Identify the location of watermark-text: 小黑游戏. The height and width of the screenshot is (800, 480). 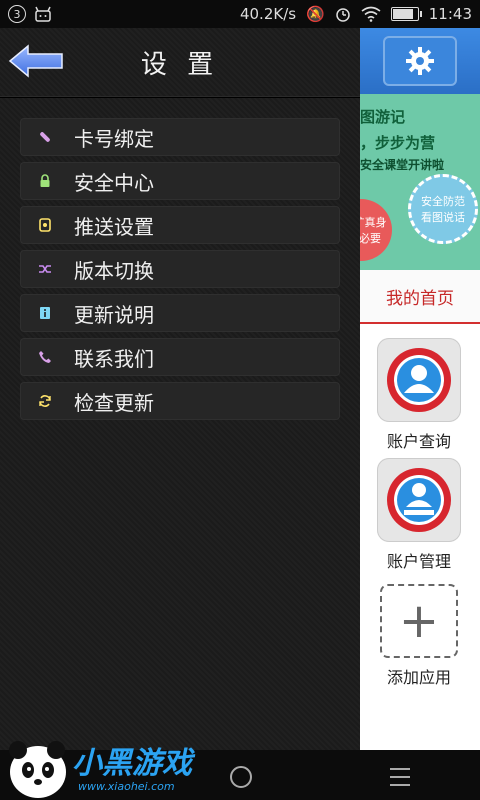
(132, 763).